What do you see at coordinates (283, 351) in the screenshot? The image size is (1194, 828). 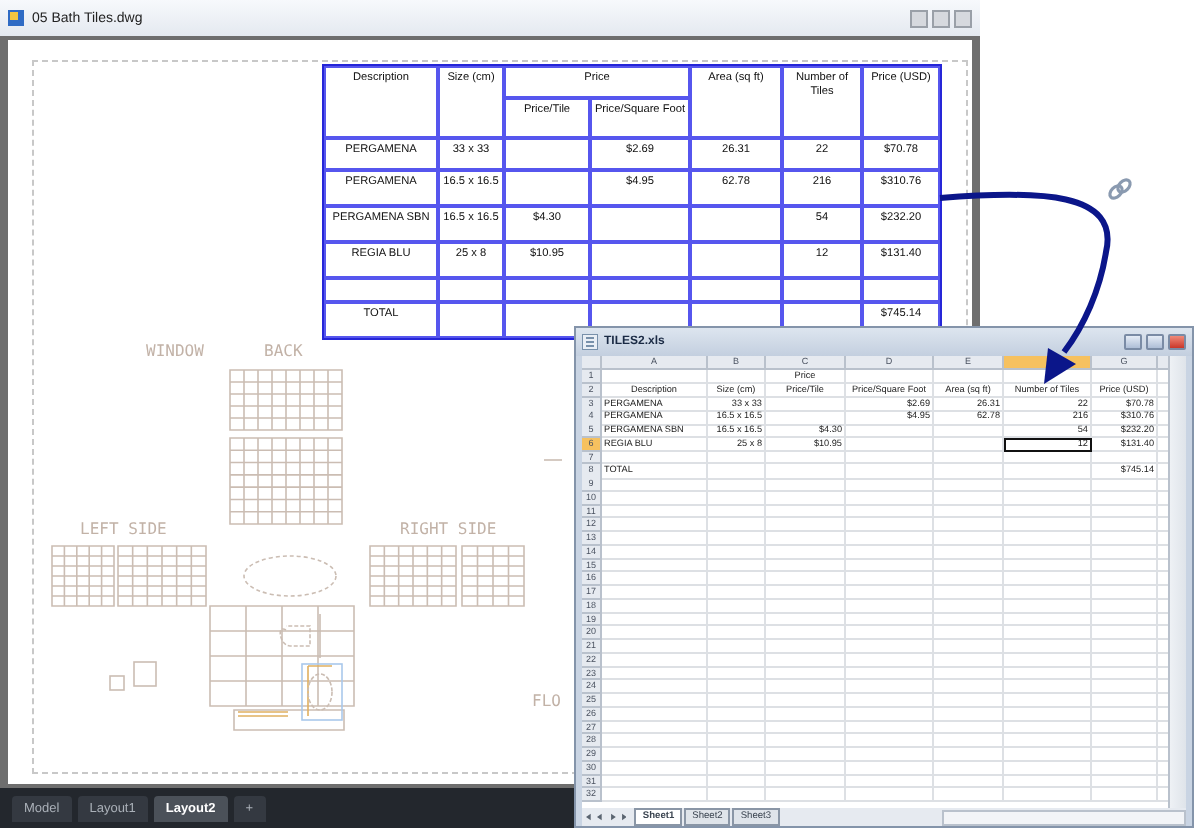 I see `drawing-label: BACK` at bounding box center [283, 351].